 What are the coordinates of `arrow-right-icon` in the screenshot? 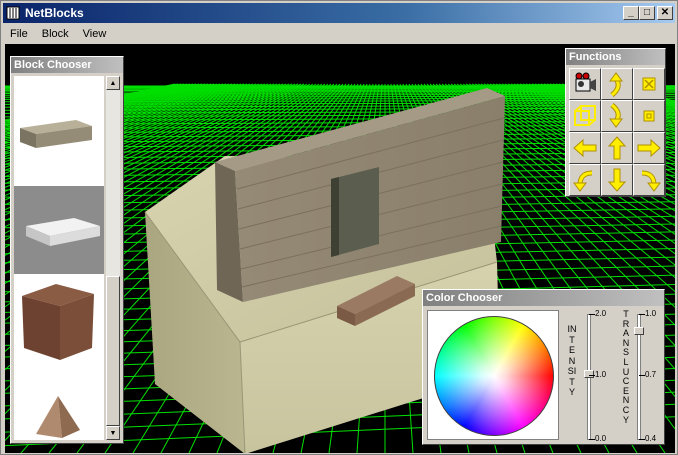 It's located at (649, 148).